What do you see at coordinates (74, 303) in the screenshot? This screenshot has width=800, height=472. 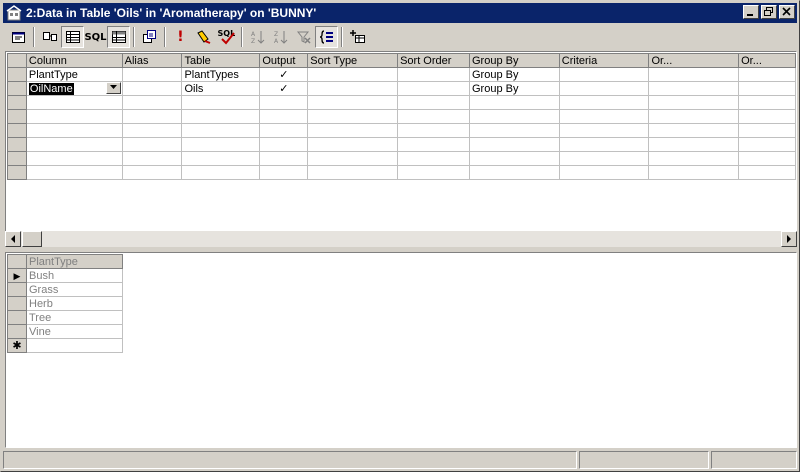 I see `planttype-cell: Herb` at bounding box center [74, 303].